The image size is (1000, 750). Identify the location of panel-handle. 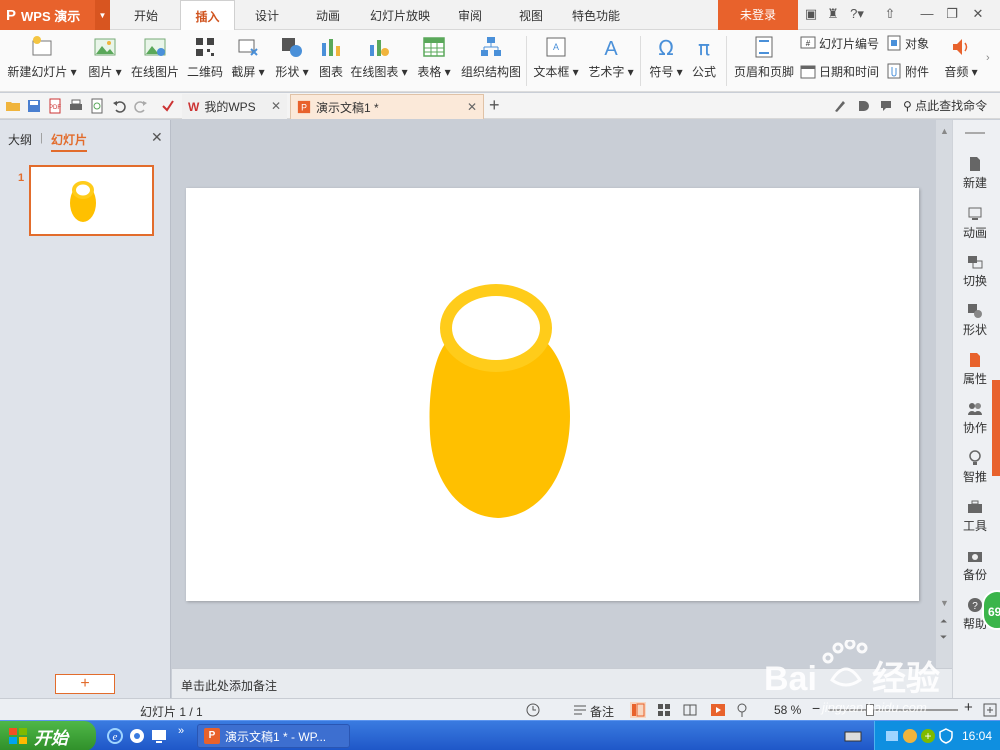
(975, 133).